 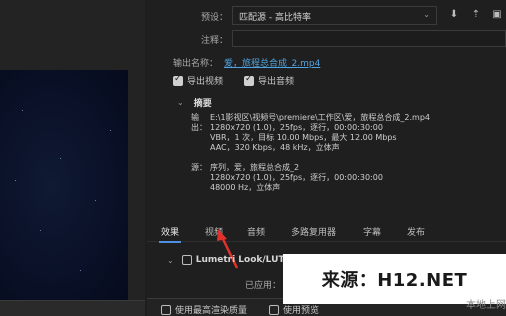 I want to click on preview-footer, so click(x=72, y=308).